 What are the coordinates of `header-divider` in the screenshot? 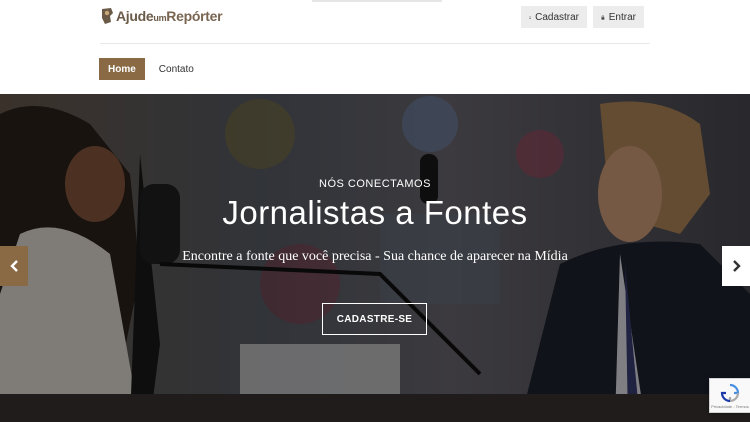 It's located at (375, 43).